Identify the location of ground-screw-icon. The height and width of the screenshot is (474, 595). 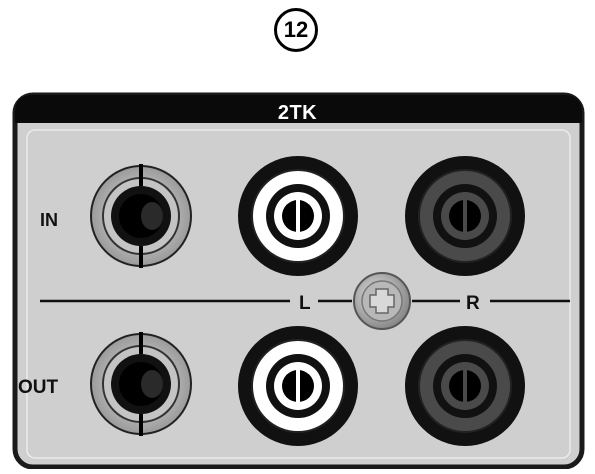
(382, 301).